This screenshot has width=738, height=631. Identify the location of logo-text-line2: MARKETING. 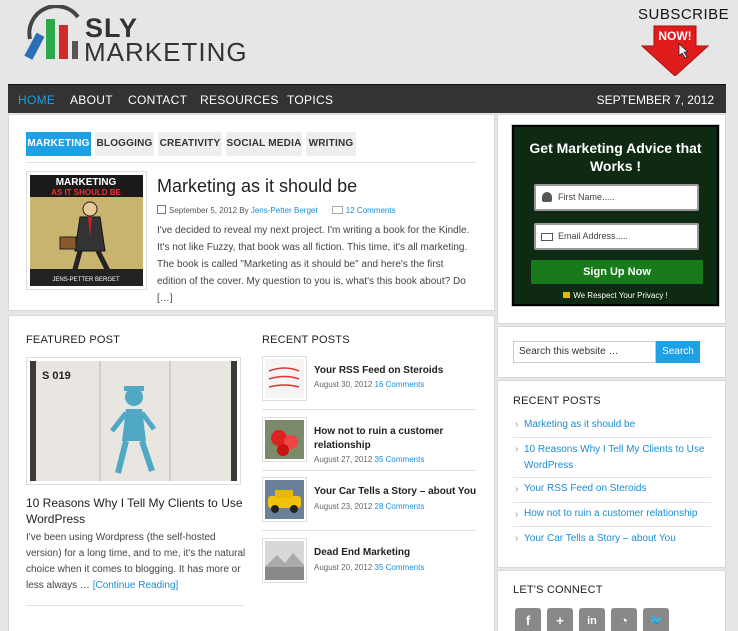
(166, 52).